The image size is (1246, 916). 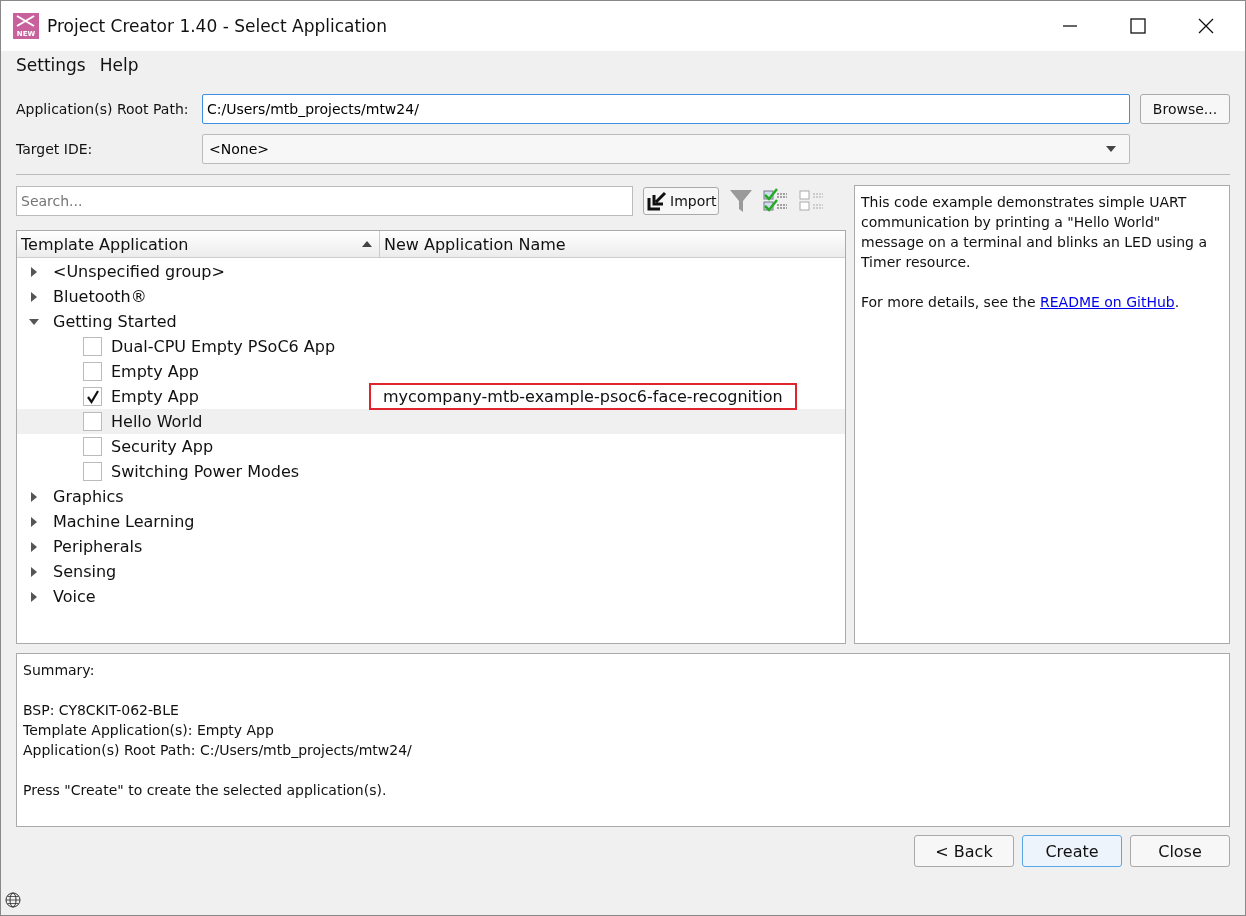 What do you see at coordinates (666, 149) in the screenshot?
I see `target-ide-dropdown: <None>` at bounding box center [666, 149].